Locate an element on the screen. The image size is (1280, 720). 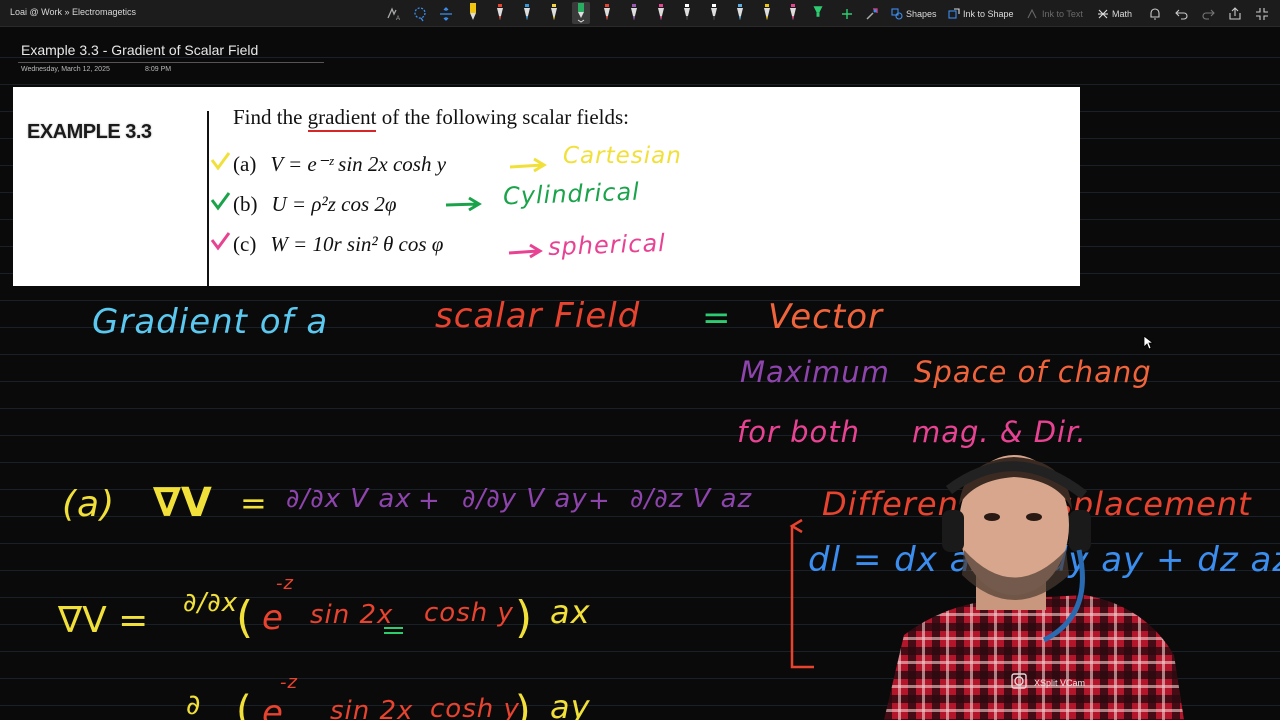
shapes-label: Shapes is located at coordinates (921, 14).